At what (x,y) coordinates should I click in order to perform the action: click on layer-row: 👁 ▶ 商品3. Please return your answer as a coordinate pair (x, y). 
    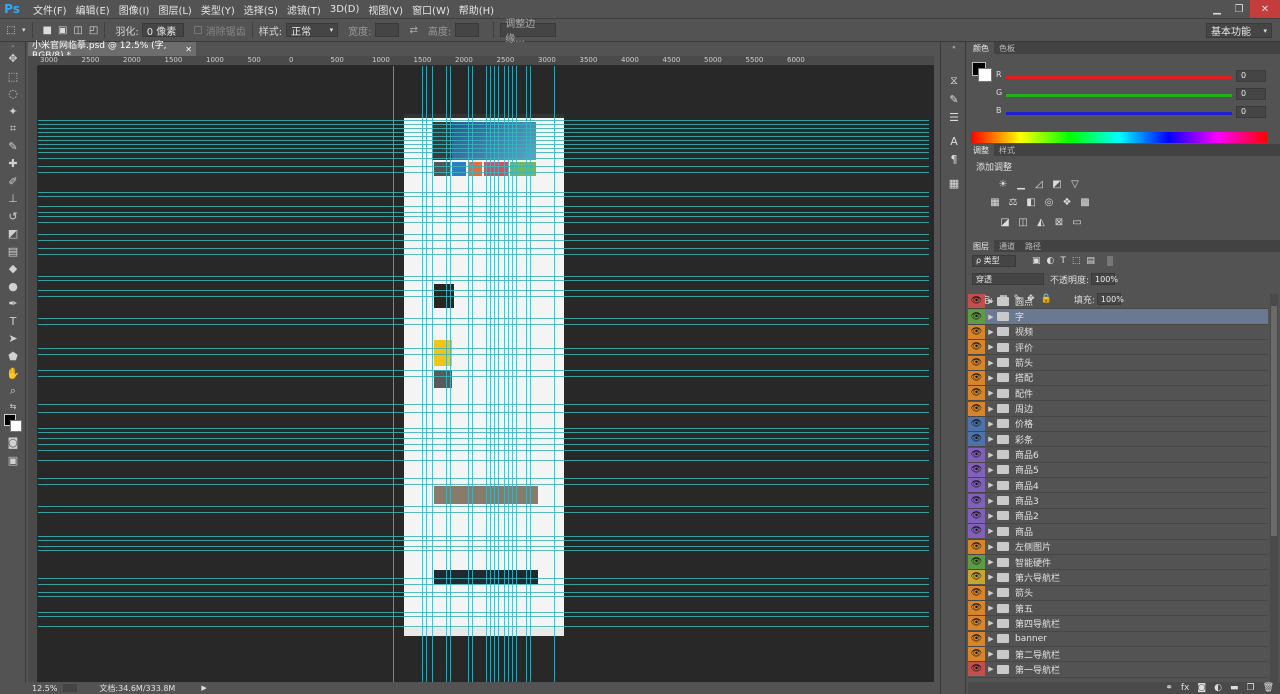
    Looking at the image, I should click on (1118, 501).